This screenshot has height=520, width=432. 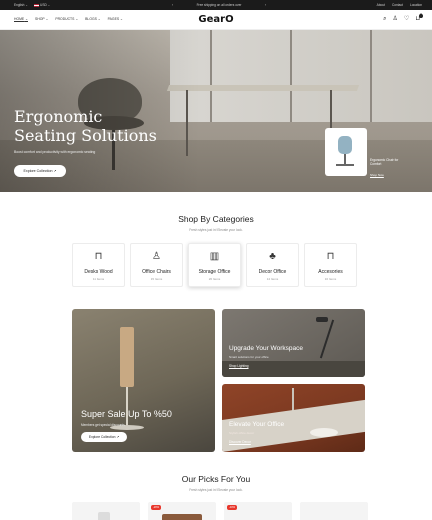 I want to click on banner-bowl, so click(x=324, y=432).